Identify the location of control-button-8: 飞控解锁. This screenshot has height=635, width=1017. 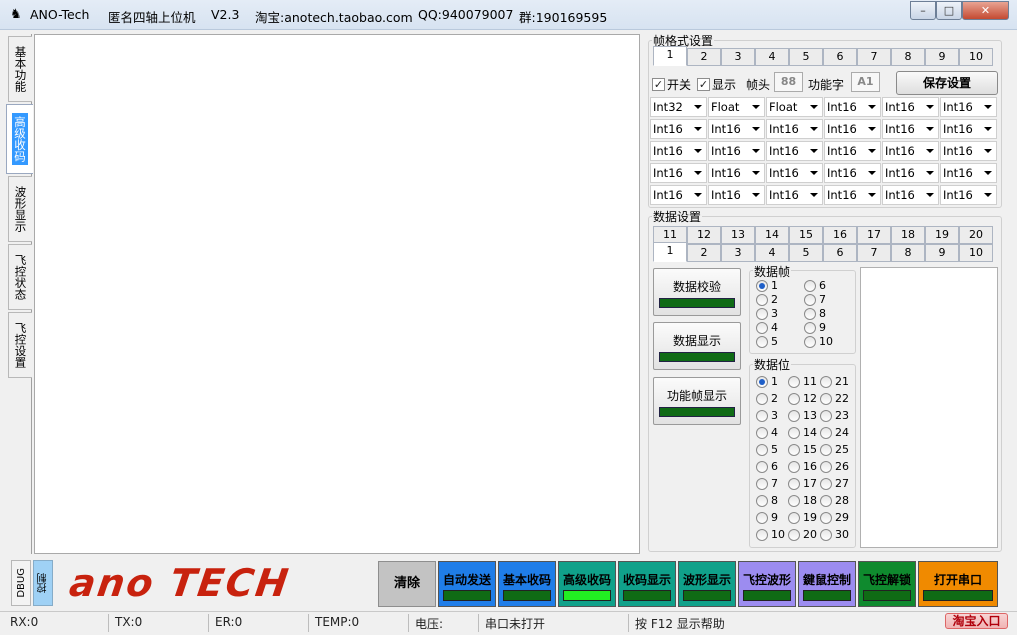
(887, 584).